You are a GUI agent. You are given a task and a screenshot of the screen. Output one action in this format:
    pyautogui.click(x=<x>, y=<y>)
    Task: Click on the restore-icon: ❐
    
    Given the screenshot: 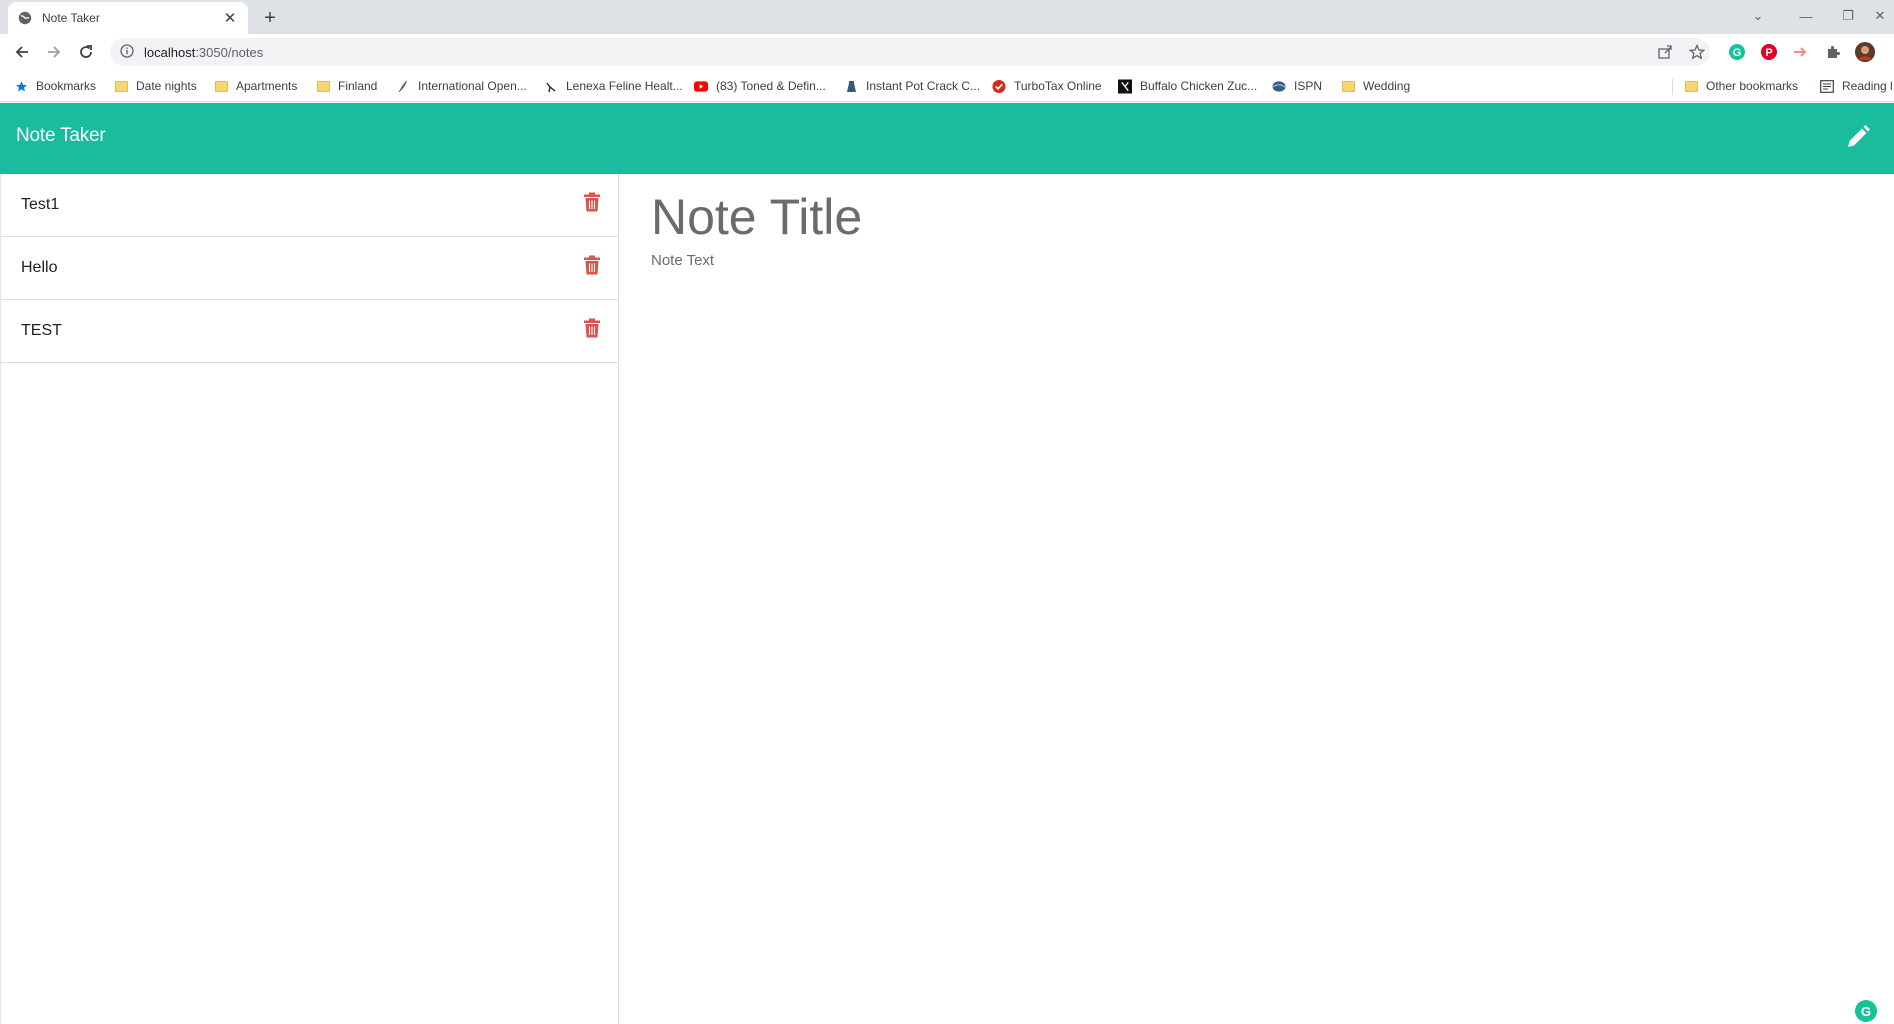 What is the action you would take?
    pyautogui.click(x=1848, y=16)
    